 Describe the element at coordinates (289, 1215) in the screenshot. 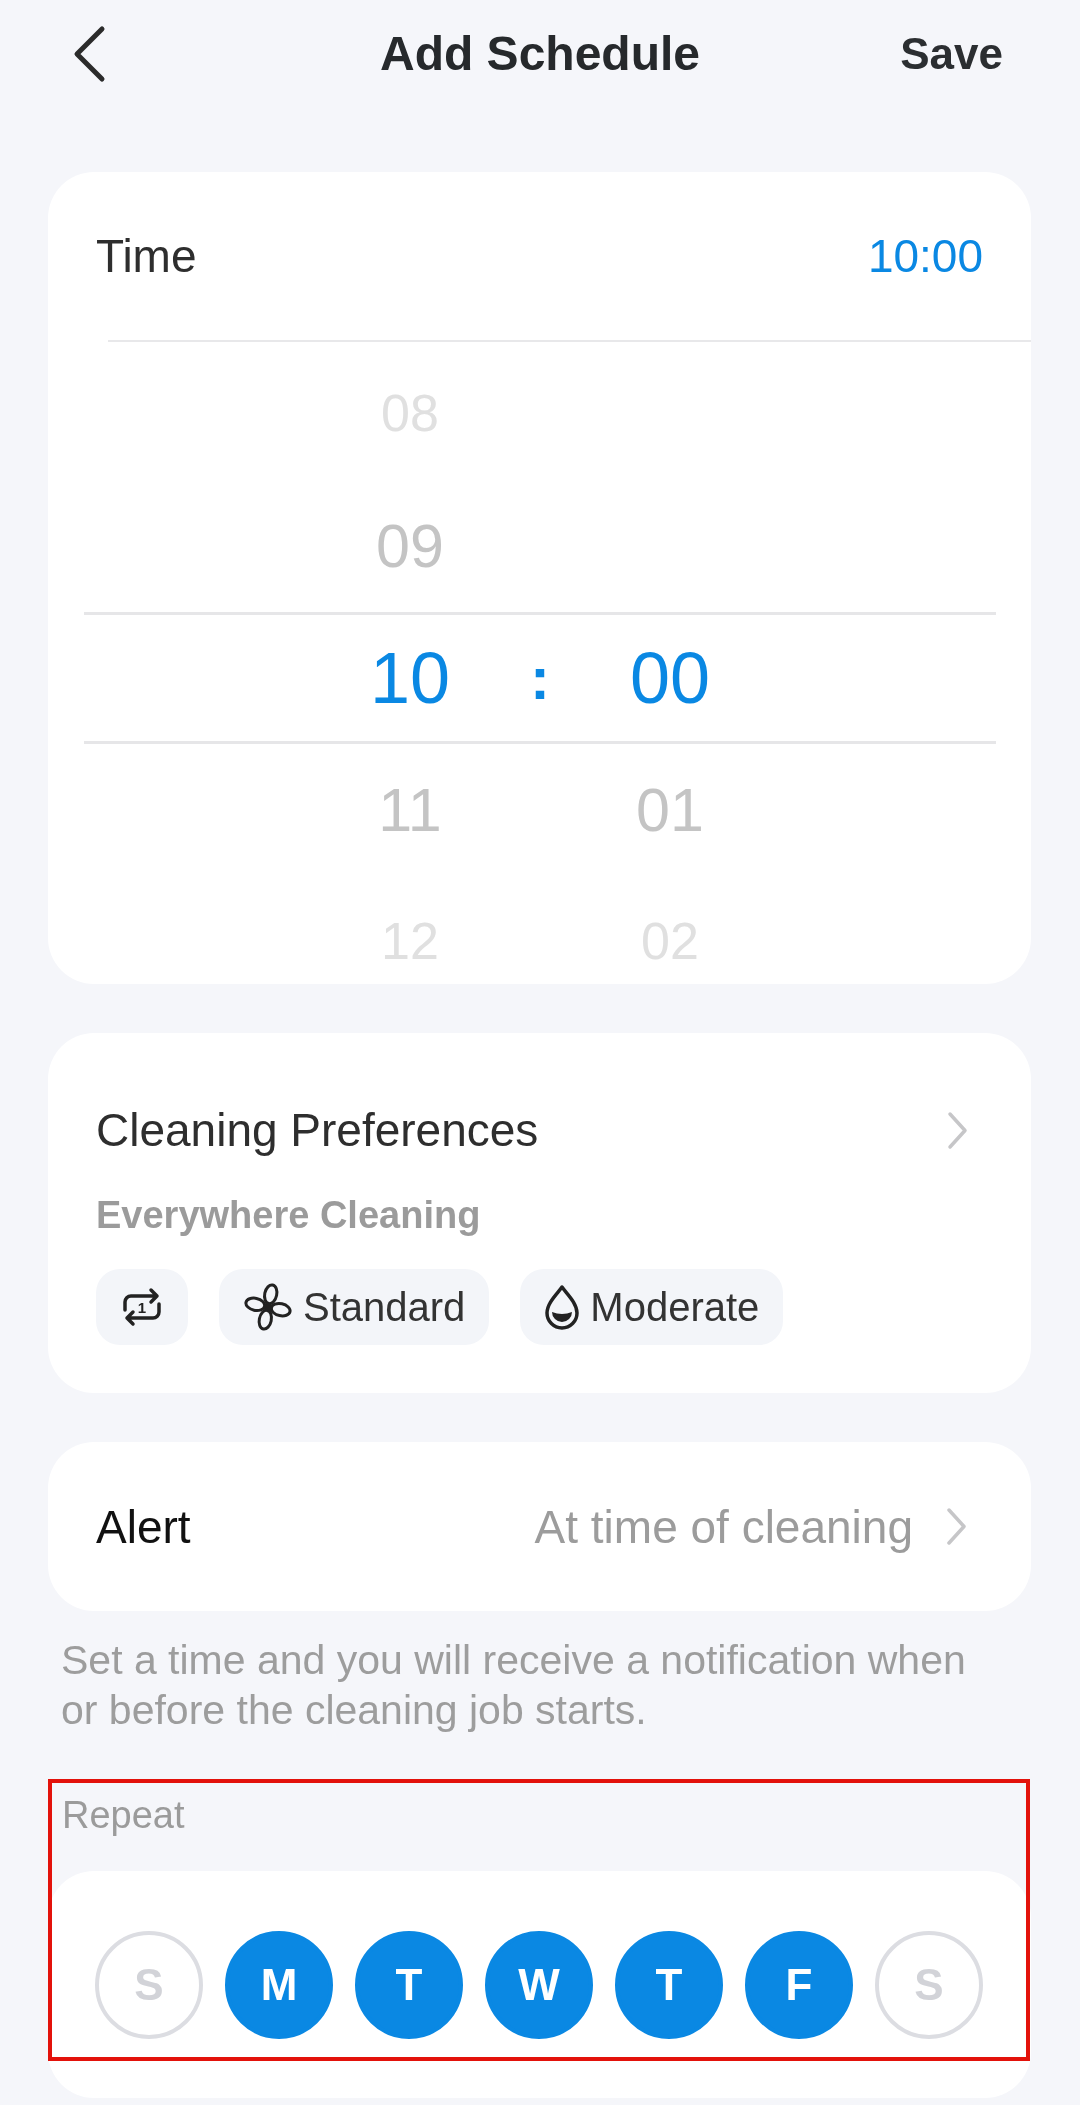

I see `cleaning-mode: Everywhere Cleaning` at that location.